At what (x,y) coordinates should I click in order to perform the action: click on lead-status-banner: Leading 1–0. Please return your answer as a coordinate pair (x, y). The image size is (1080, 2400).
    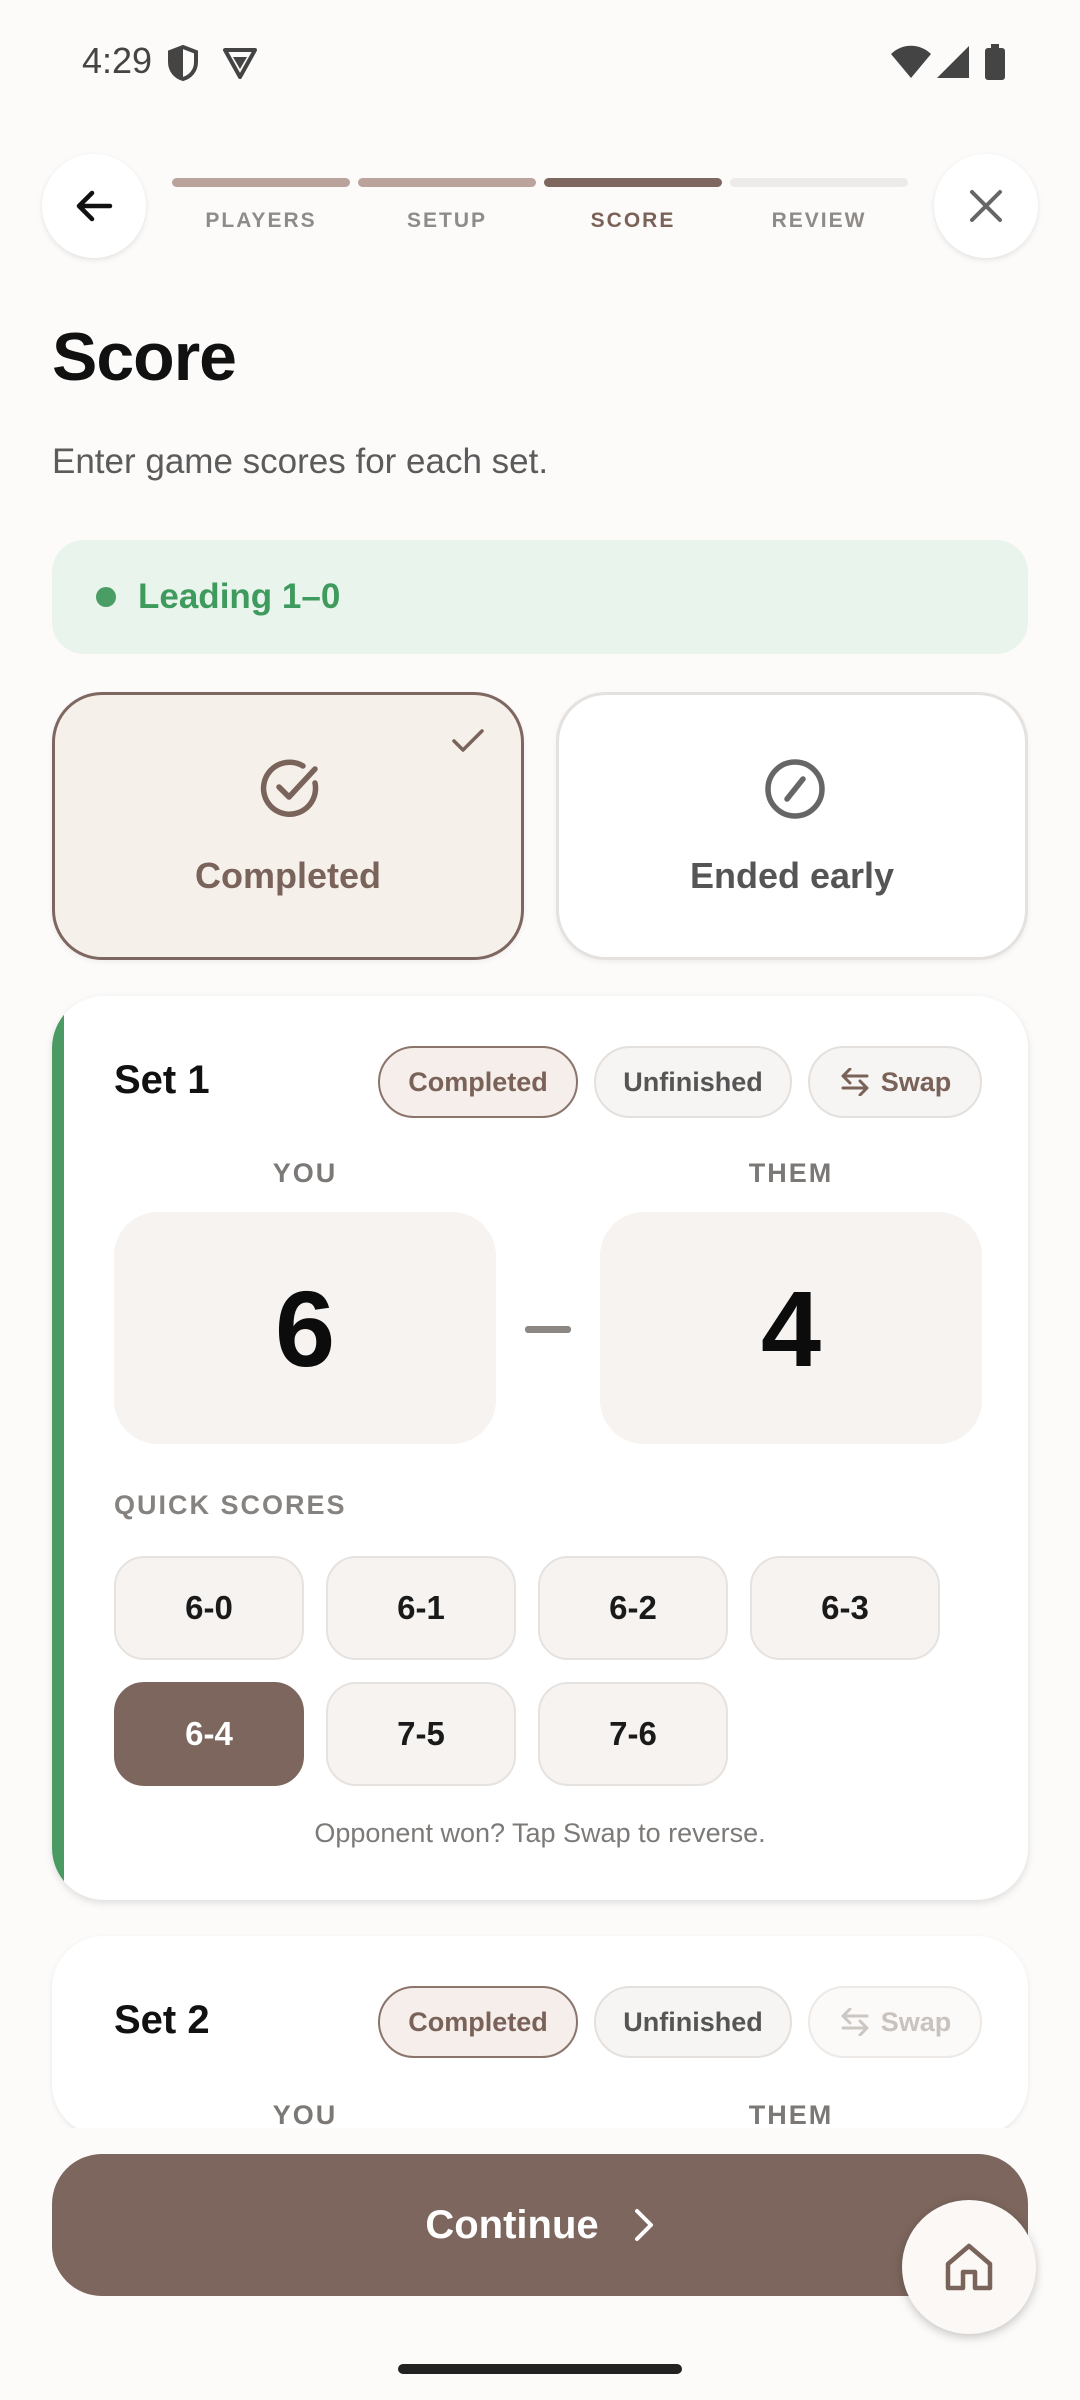
    Looking at the image, I should click on (540, 597).